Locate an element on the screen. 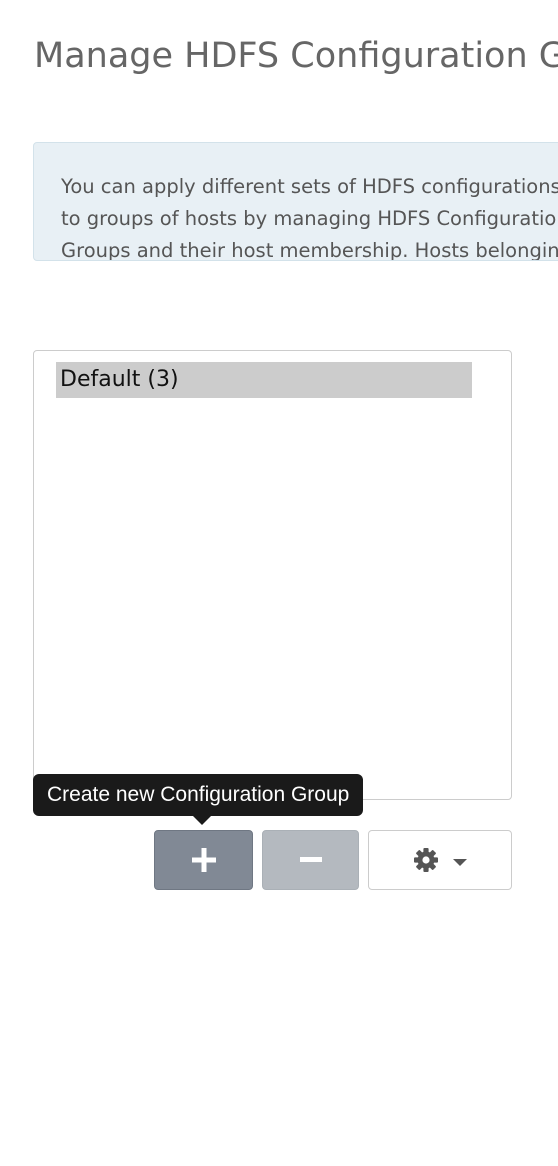  caret-down-icon is located at coordinates (460, 862).